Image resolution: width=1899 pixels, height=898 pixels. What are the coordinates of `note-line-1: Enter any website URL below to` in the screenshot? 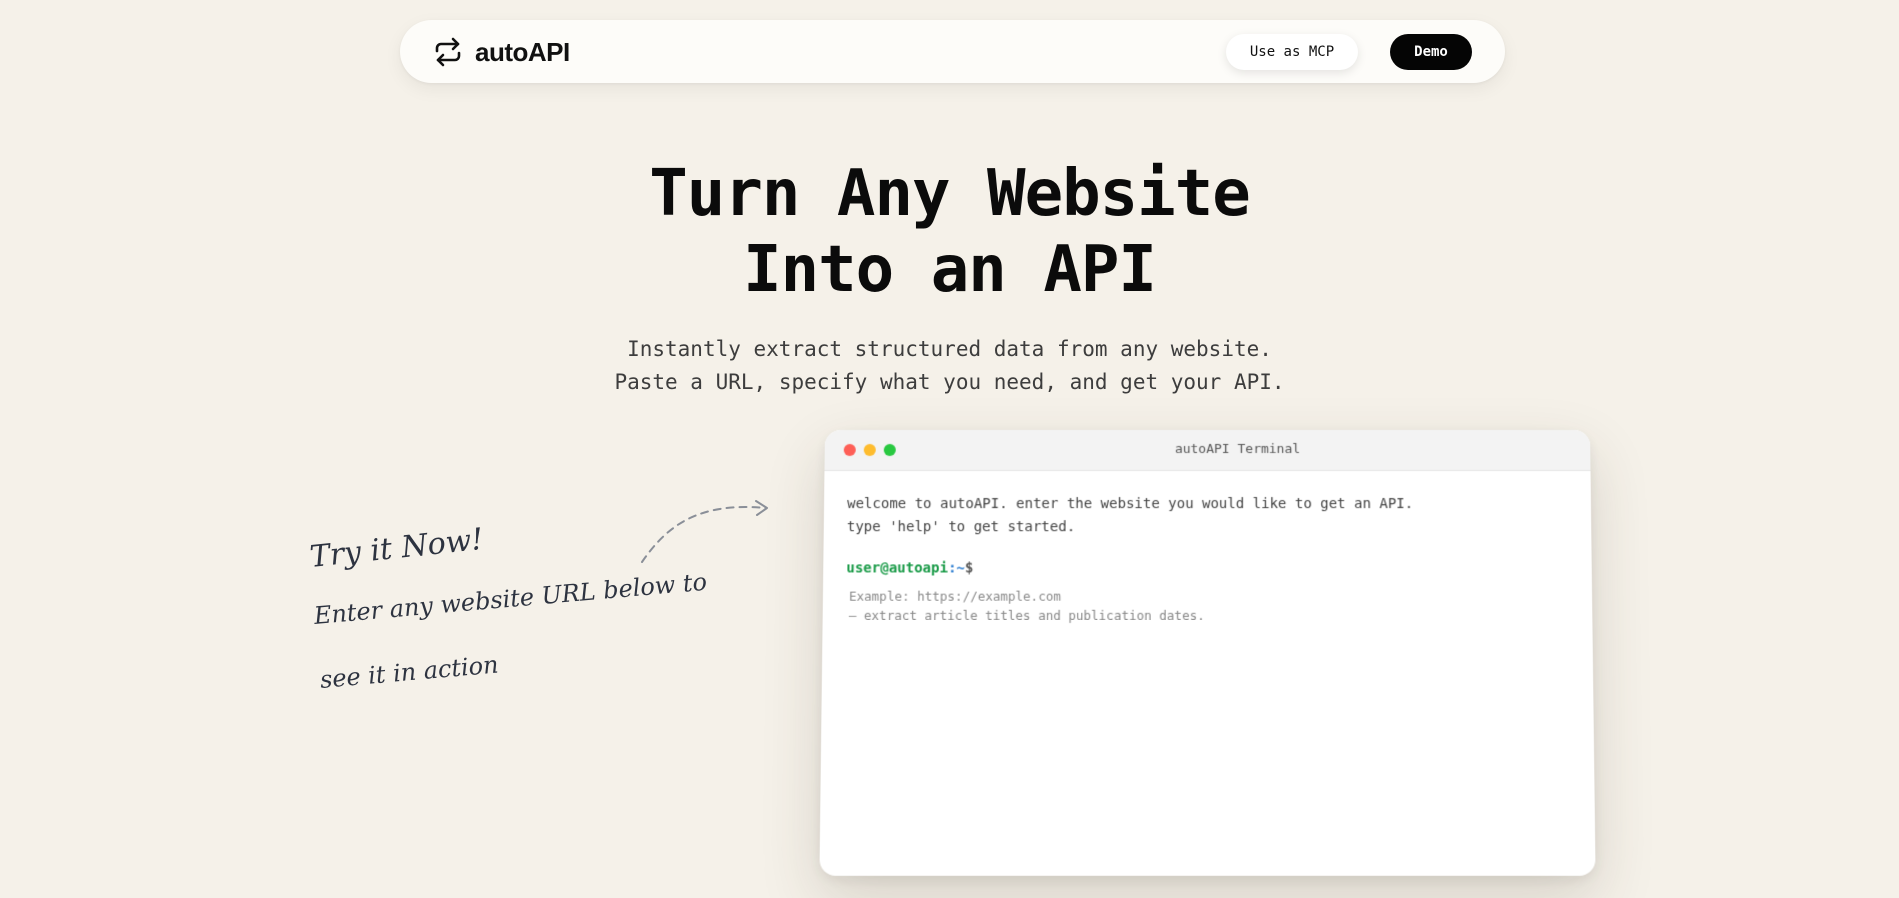 It's located at (510, 599).